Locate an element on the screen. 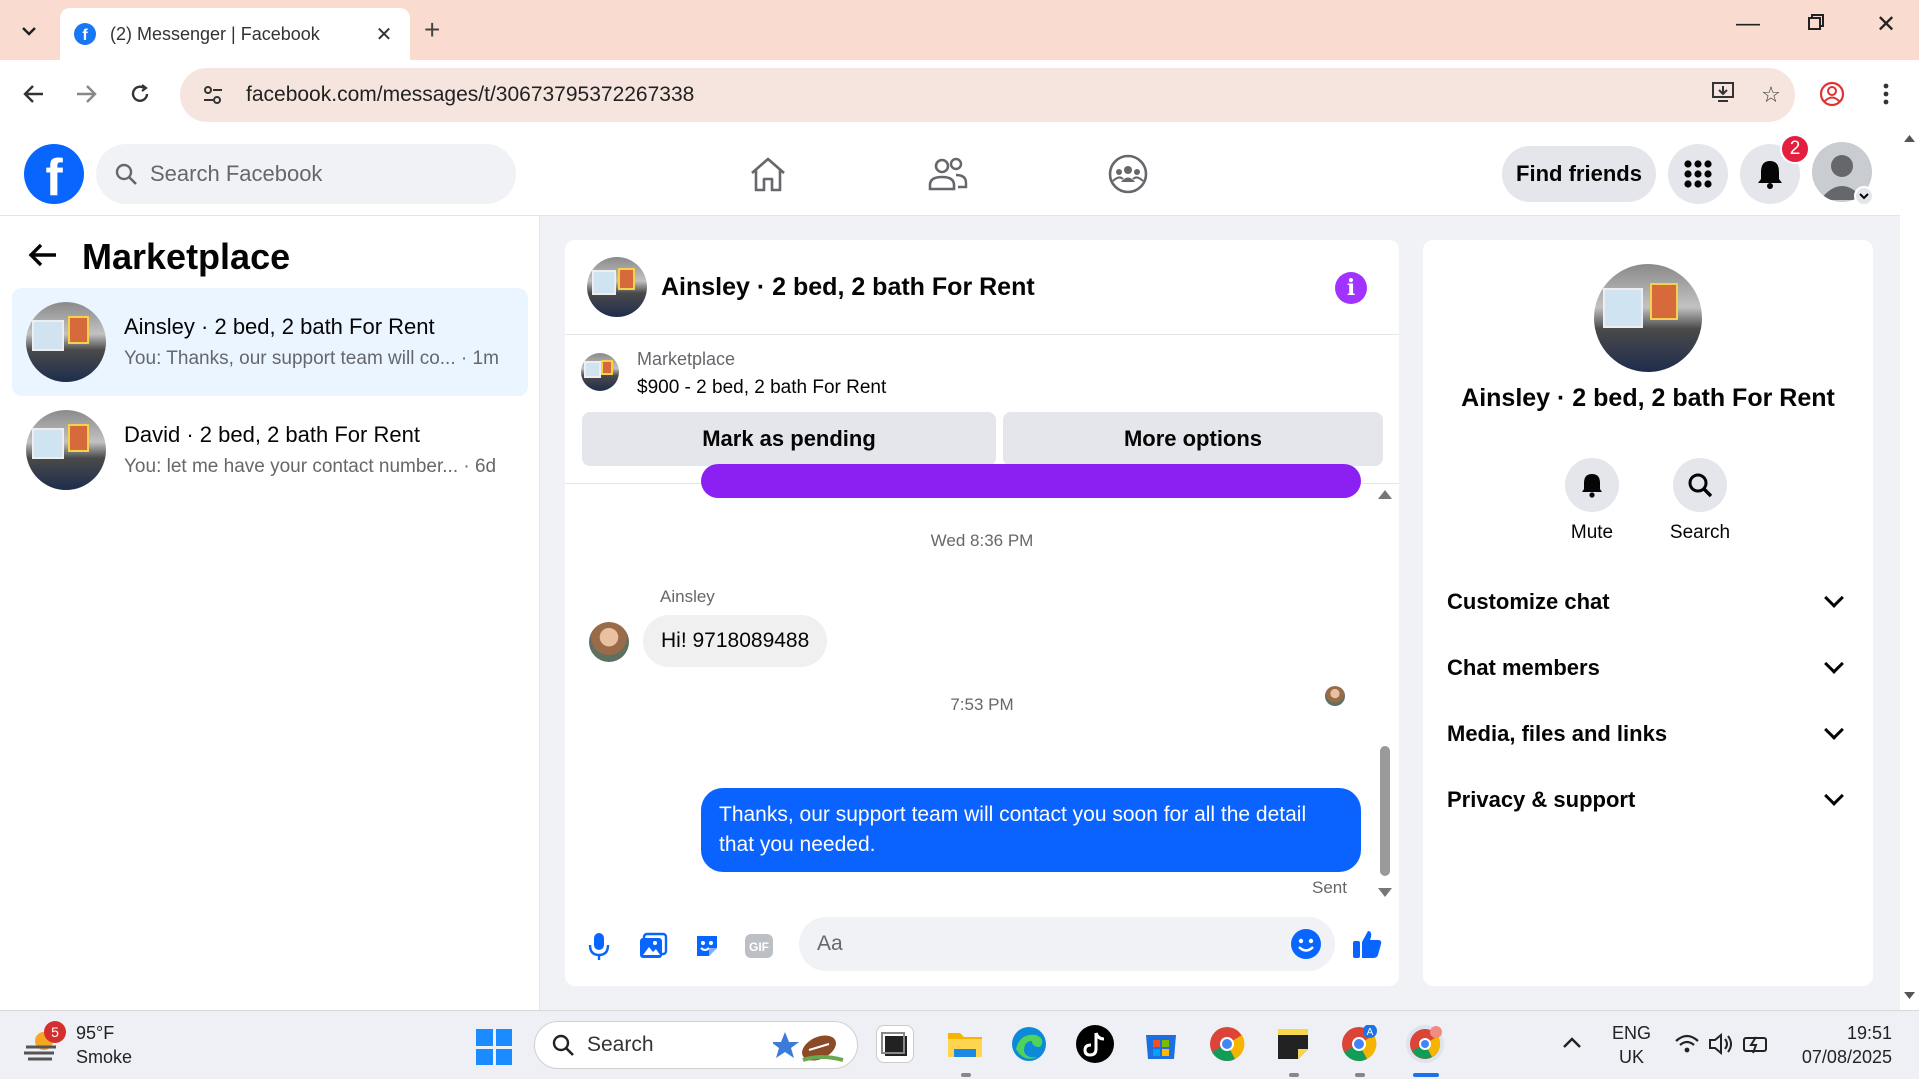 Image resolution: width=1919 pixels, height=1079 pixels. taskbar-search-label: Search is located at coordinates (620, 1044).